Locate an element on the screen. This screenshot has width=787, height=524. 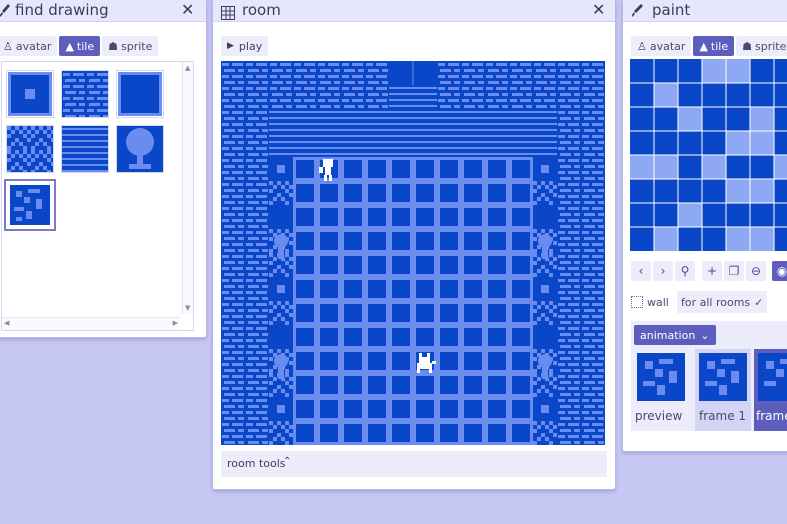
frame-1: frame 1 is located at coordinates (723, 390).